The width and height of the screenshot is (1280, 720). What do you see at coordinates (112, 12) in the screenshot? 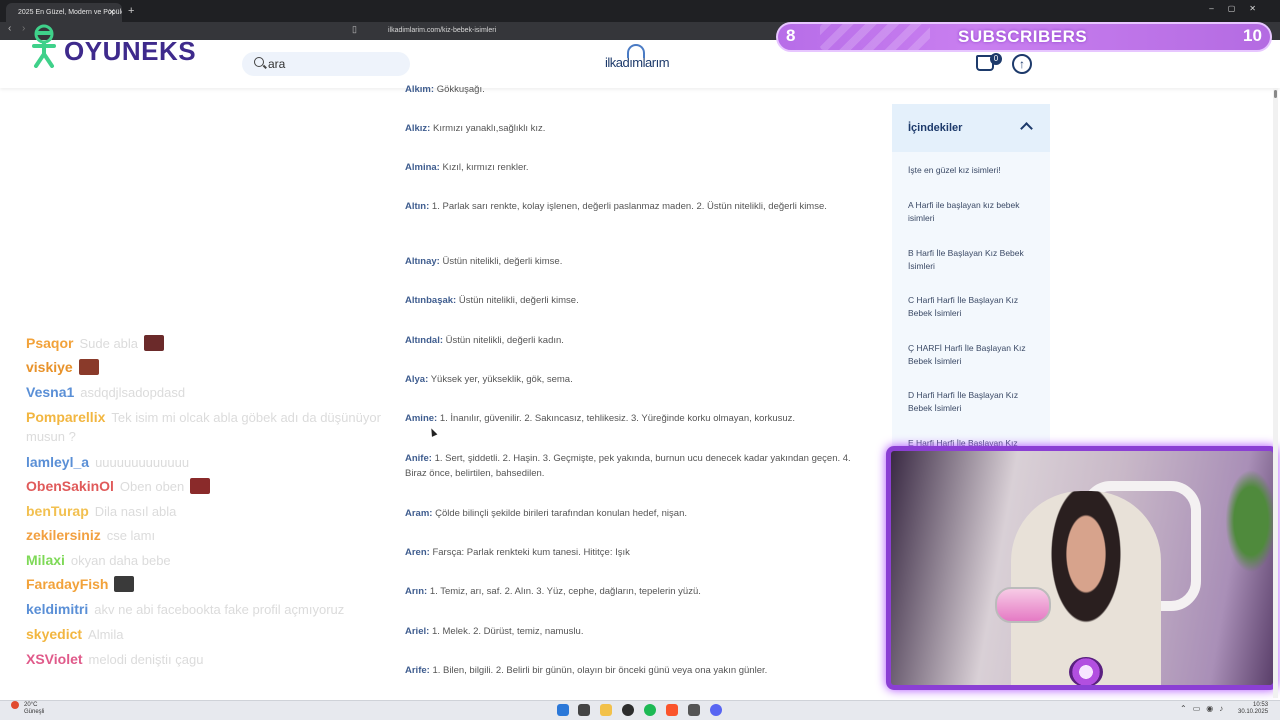
I see `close-tab-icon: ✕` at bounding box center [112, 12].